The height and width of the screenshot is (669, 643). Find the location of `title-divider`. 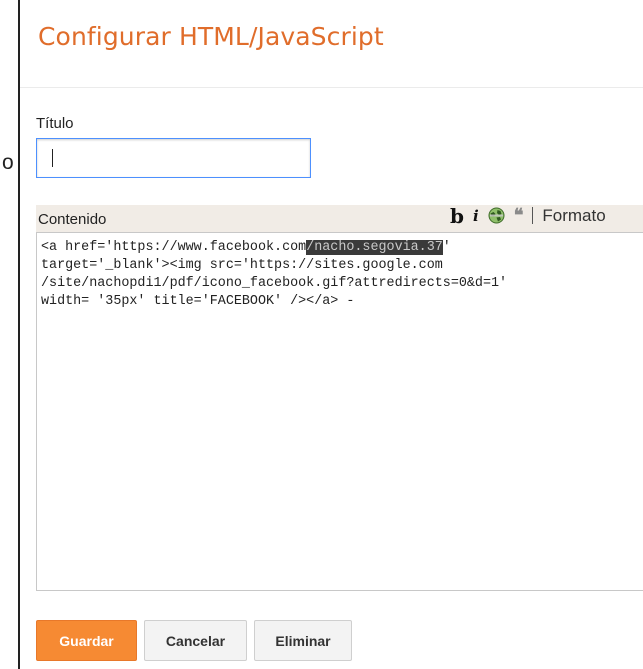

title-divider is located at coordinates (331, 87).